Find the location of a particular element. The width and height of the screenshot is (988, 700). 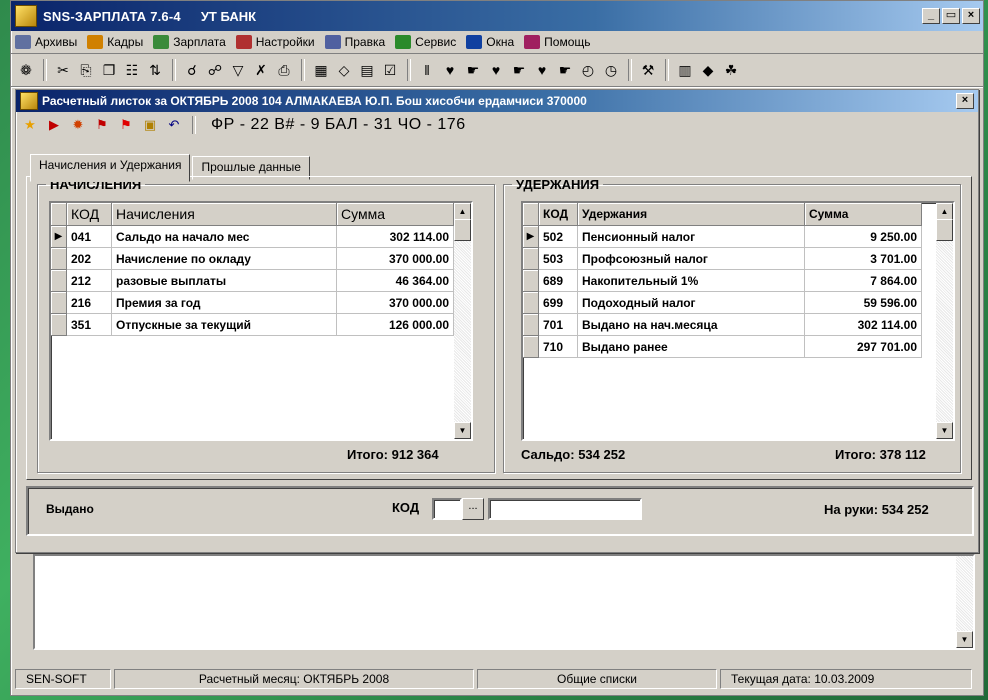

cell-name: Выдано ранее is located at coordinates (691, 346).